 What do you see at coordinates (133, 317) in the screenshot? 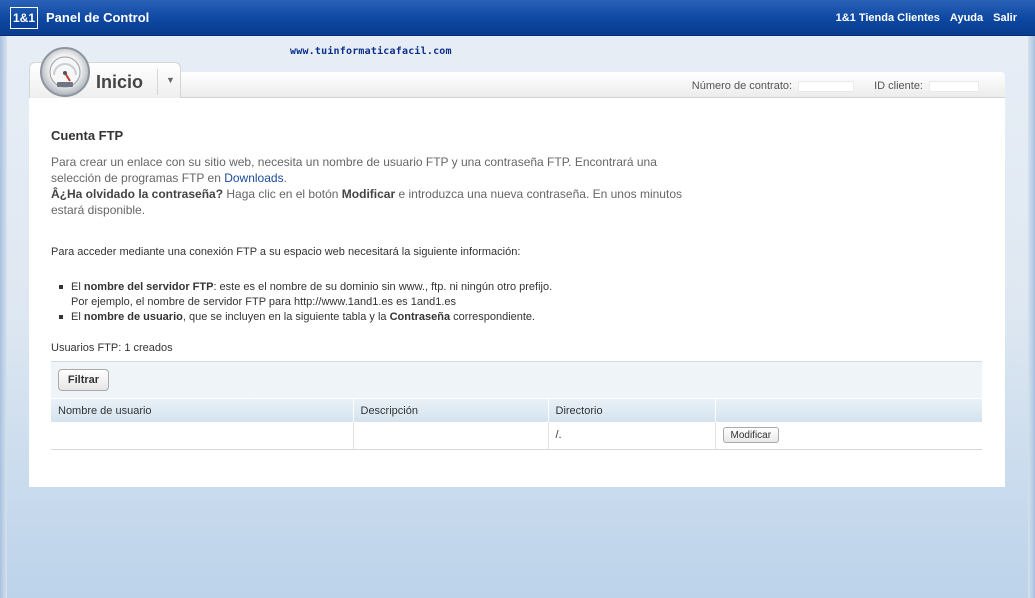
I see `bullet2-bold: nombre de usuario` at bounding box center [133, 317].